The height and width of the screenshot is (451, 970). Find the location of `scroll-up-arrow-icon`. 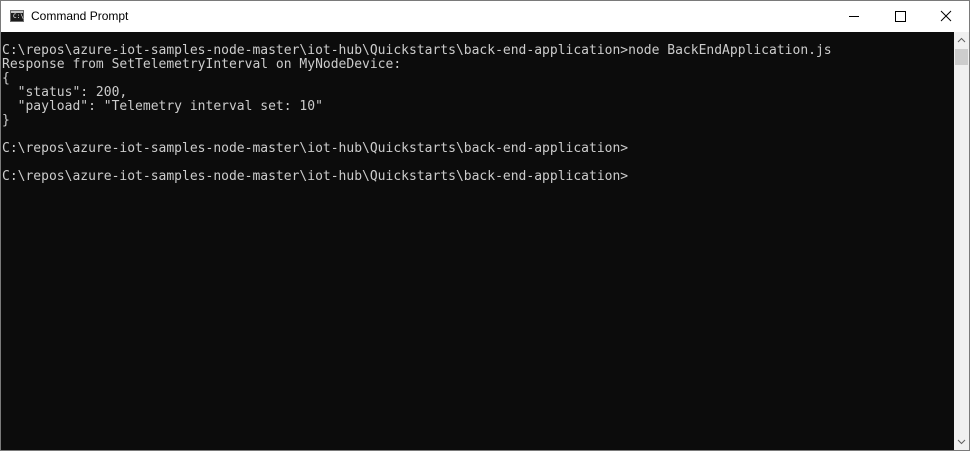

scroll-up-arrow-icon is located at coordinates (961, 40).